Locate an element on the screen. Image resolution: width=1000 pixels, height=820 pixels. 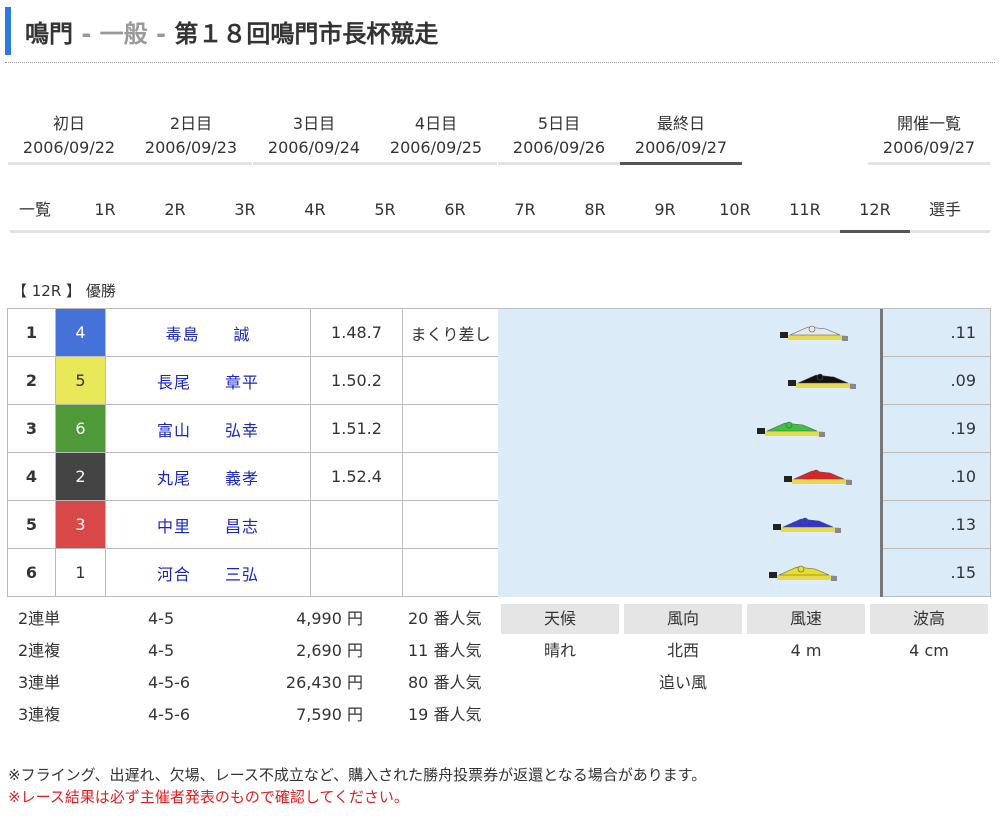
weather-value-0: 晴れ is located at coordinates (559, 650).